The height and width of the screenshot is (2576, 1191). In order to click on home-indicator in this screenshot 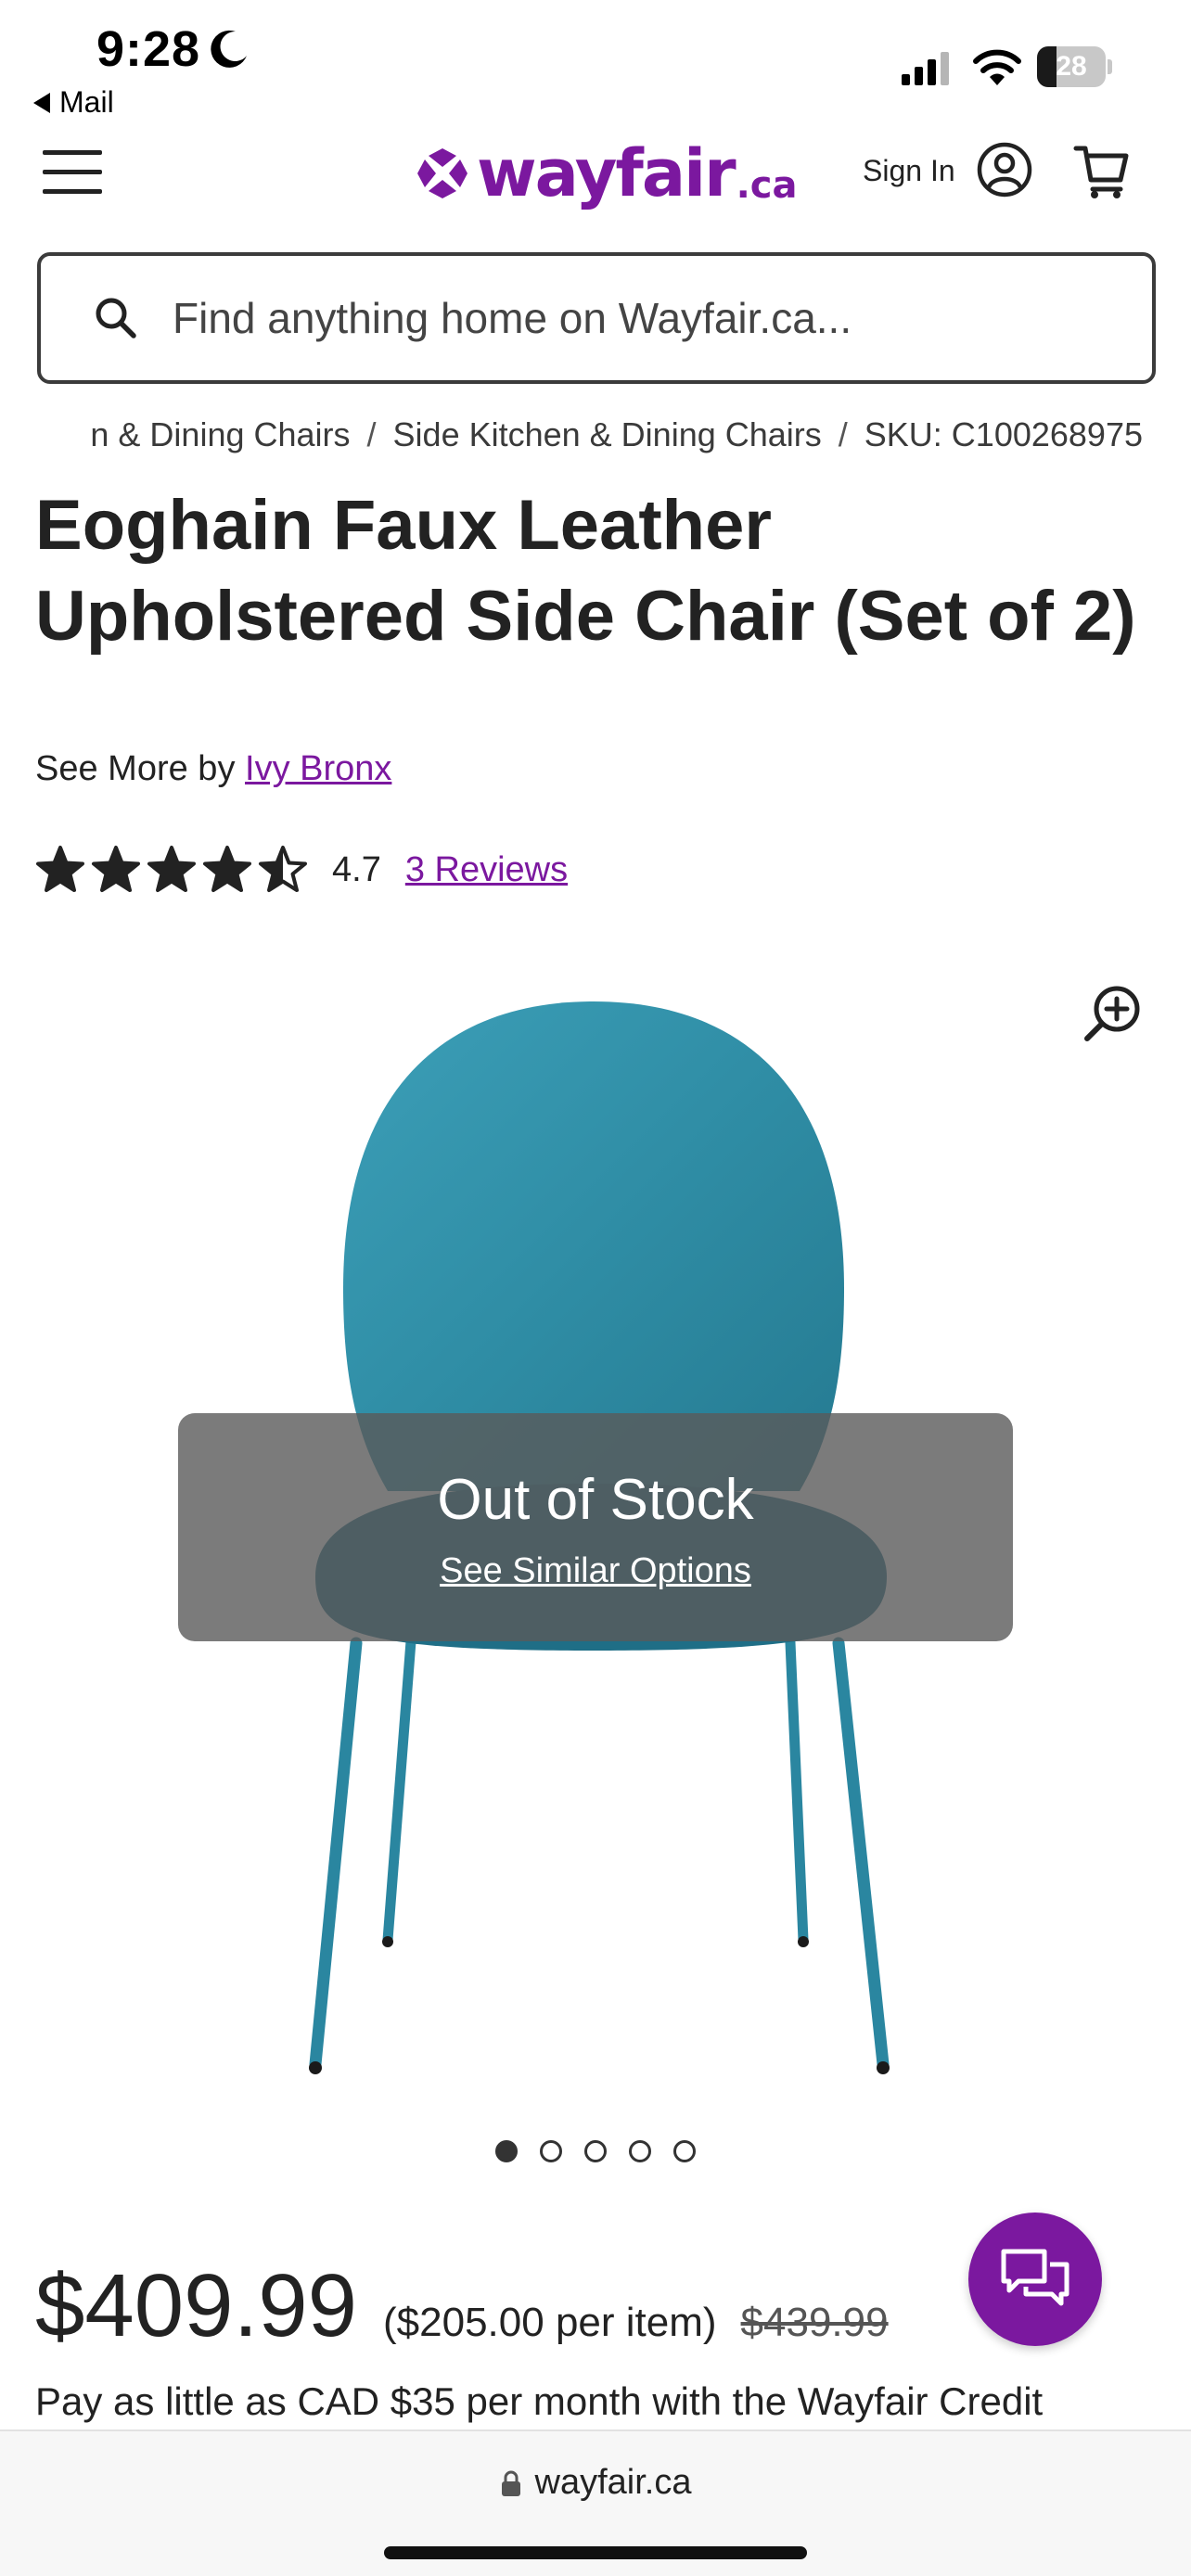, I will do `click(595, 2553)`.